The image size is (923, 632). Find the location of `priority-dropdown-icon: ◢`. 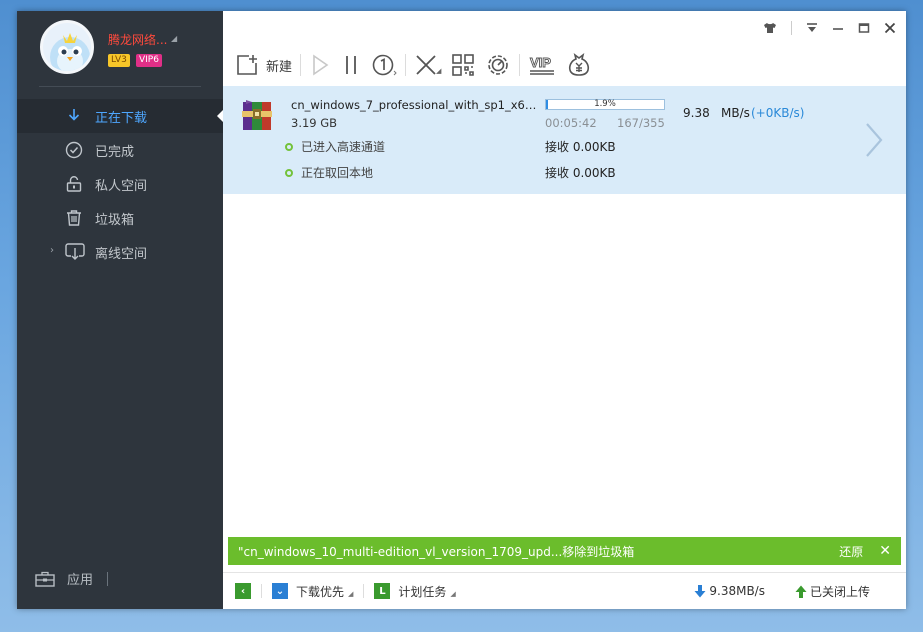

priority-dropdown-icon: ◢ is located at coordinates (350, 594).